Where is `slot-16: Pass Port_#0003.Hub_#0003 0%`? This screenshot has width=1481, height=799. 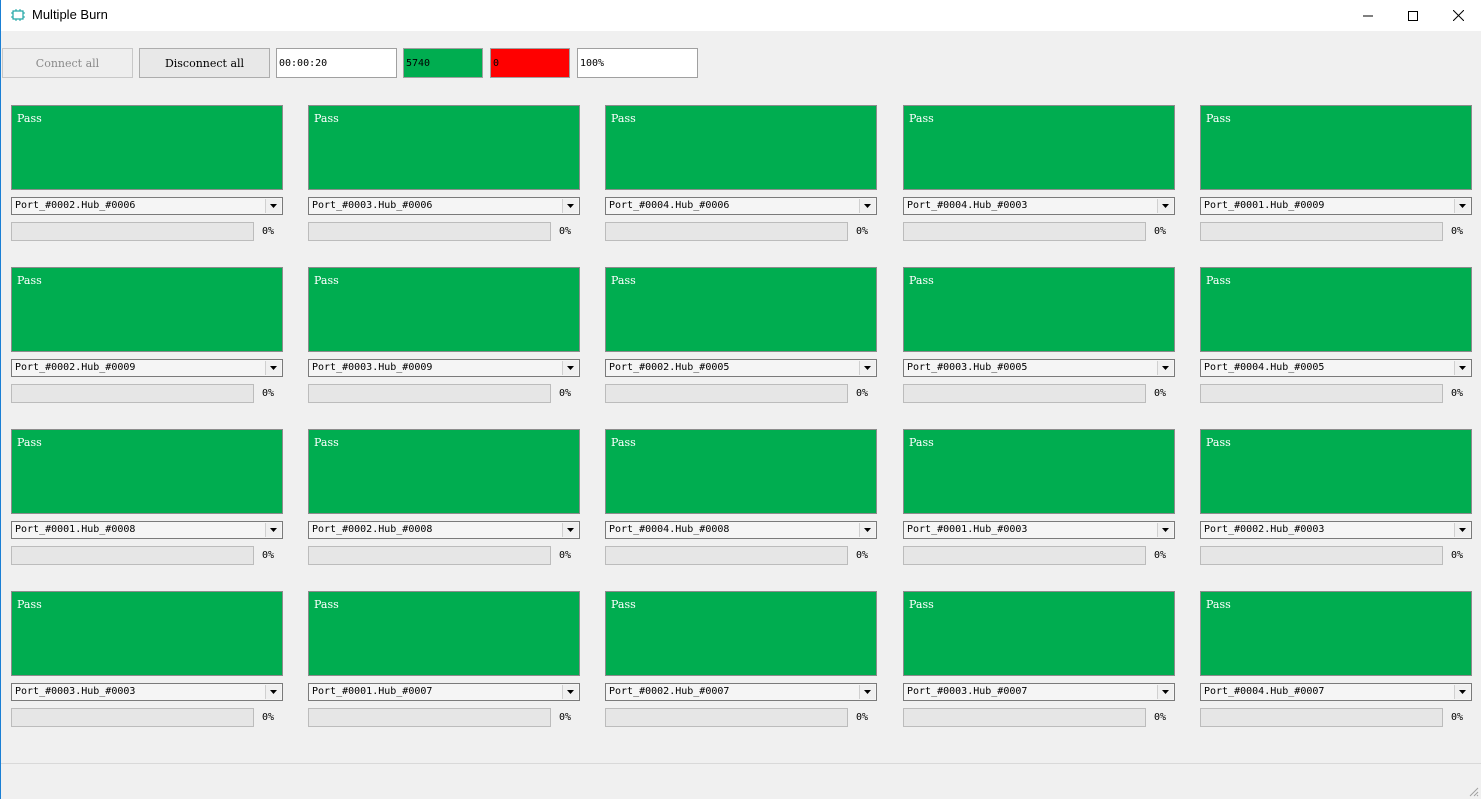
slot-16: Pass Port_#0003.Hub_#0003 0% is located at coordinates (147, 661).